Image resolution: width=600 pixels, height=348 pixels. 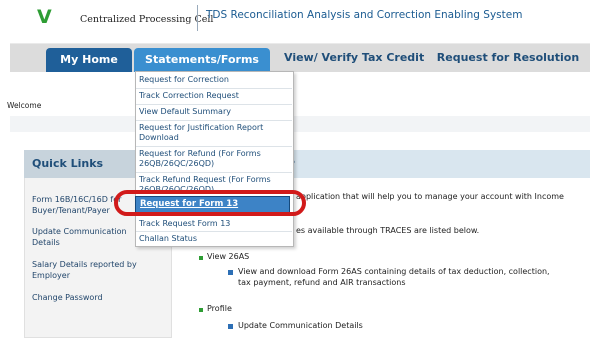 I want to click on nav-view-verify-tax-credit: View/ Verify Tax Credit, so click(x=354, y=58).